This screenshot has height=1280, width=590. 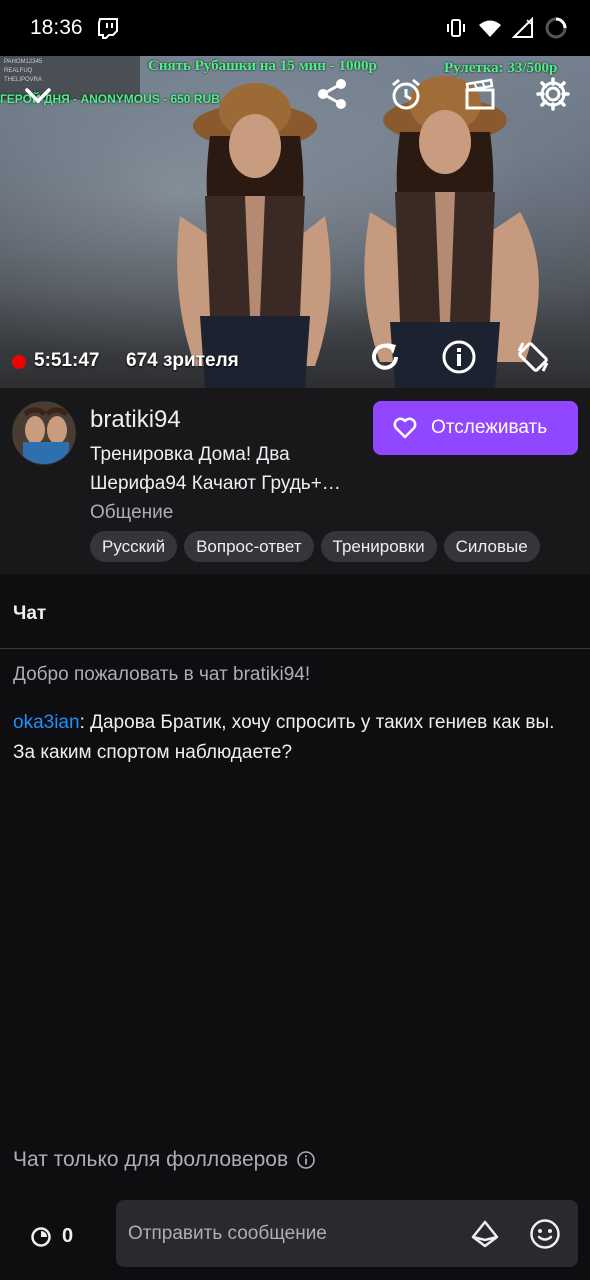 What do you see at coordinates (523, 28) in the screenshot?
I see `signal-icon` at bounding box center [523, 28].